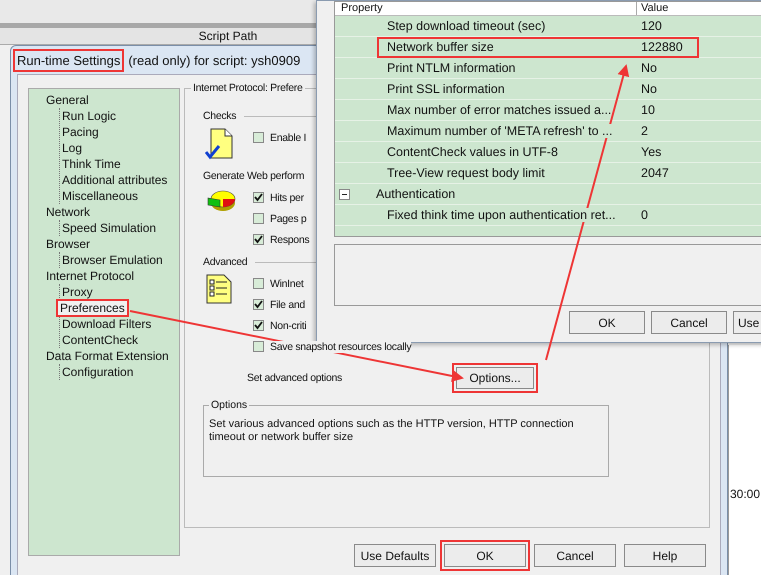 The height and width of the screenshot is (575, 761). I want to click on tree-item: Additional attributes, so click(115, 180).